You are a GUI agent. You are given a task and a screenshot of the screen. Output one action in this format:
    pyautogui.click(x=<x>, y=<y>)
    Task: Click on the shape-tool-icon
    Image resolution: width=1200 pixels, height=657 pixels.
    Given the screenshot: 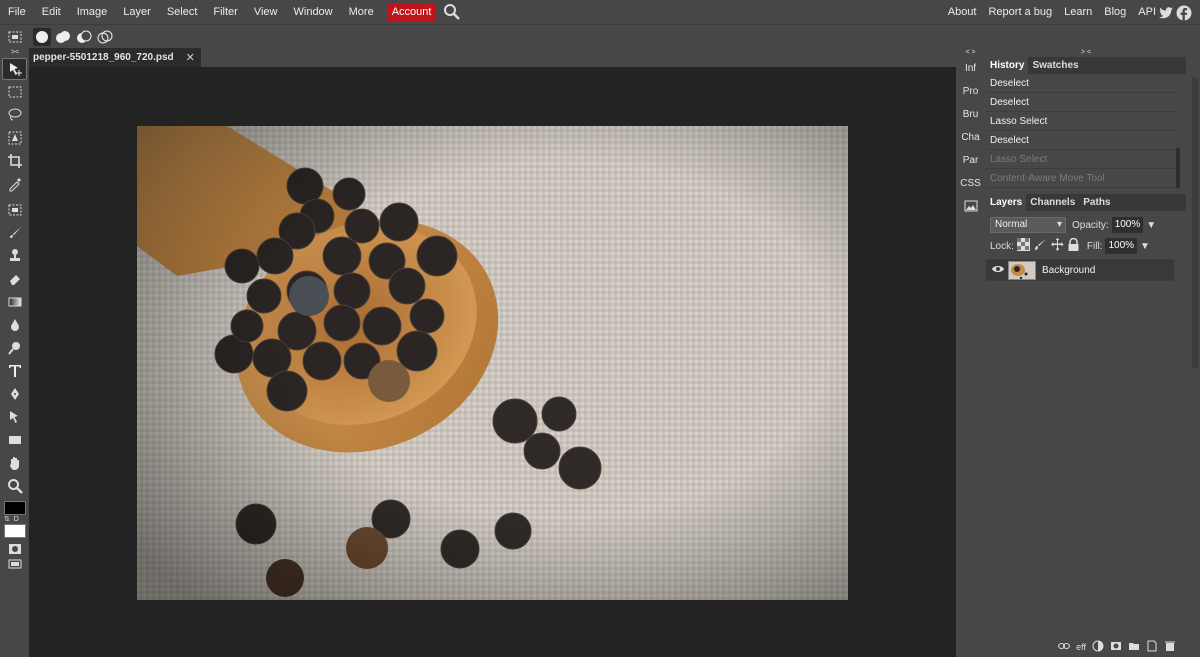 What is the action you would take?
    pyautogui.click(x=14, y=440)
    